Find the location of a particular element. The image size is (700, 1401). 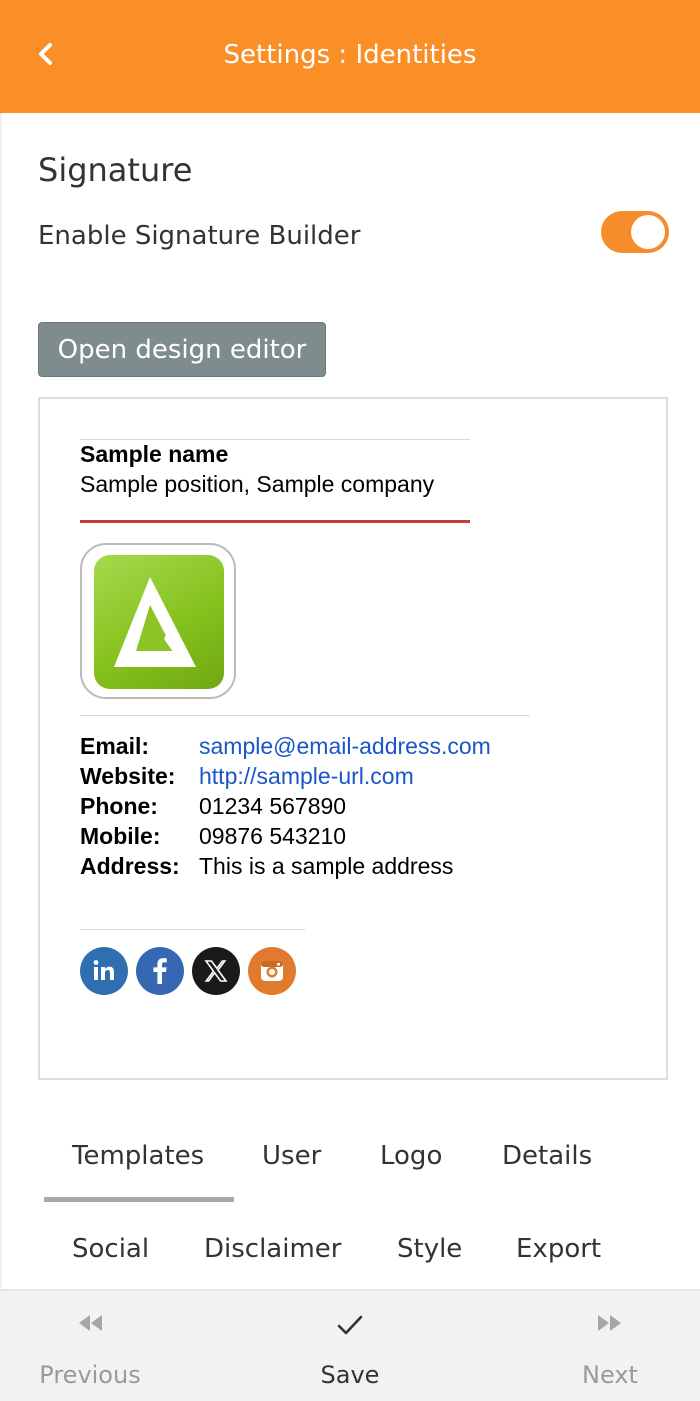

instagram-glyph is located at coordinates (272, 971).